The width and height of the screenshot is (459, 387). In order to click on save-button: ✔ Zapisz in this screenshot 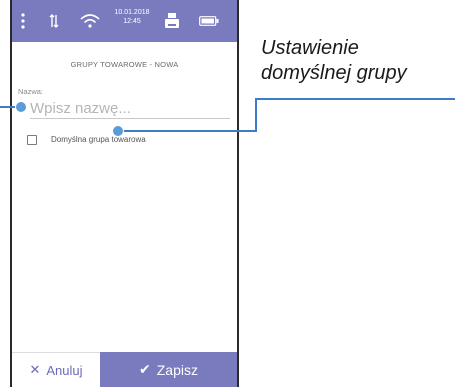, I will do `click(168, 369)`.